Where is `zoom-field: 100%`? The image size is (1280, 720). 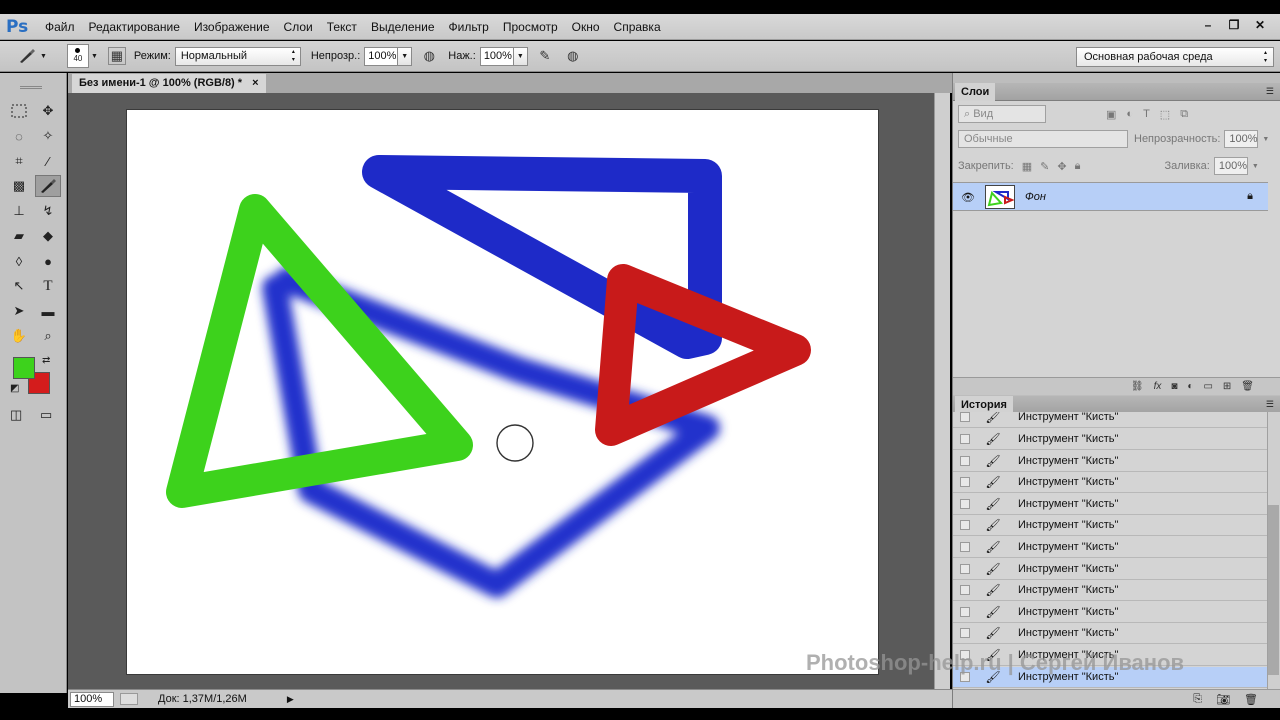
zoom-field: 100% is located at coordinates (92, 699).